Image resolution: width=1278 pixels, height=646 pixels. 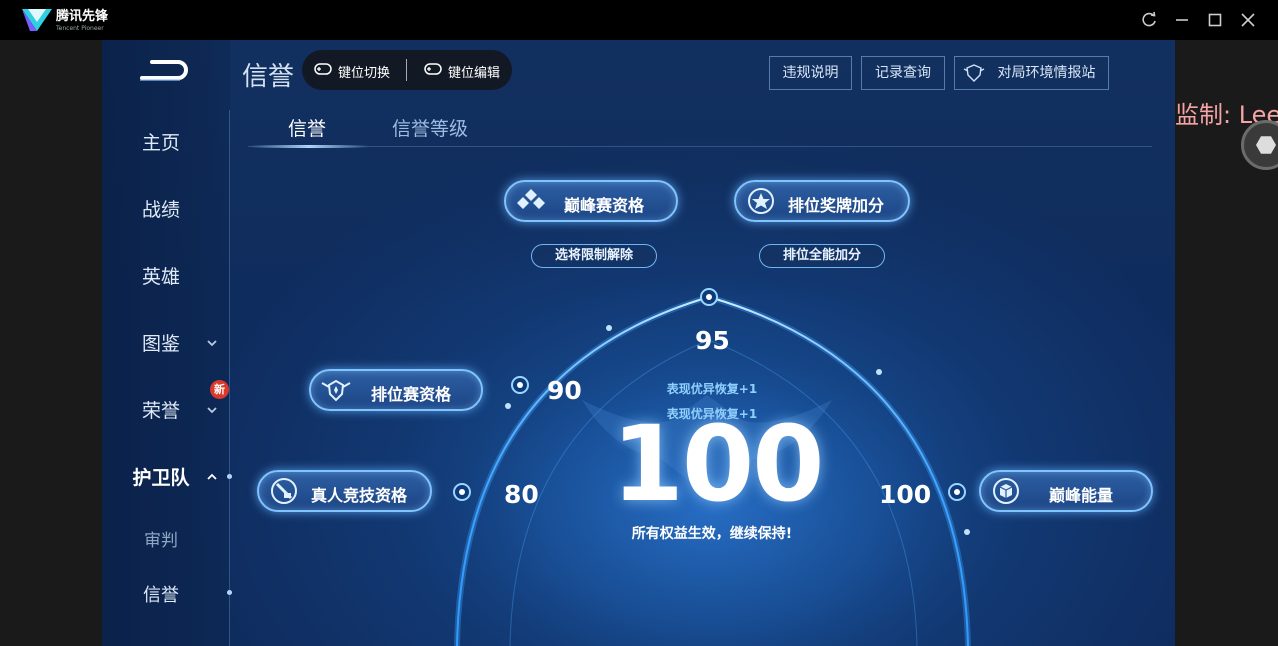 What do you see at coordinates (591, 201) in the screenshot?
I see `peak-qualify-perk: 巅峰赛资格` at bounding box center [591, 201].